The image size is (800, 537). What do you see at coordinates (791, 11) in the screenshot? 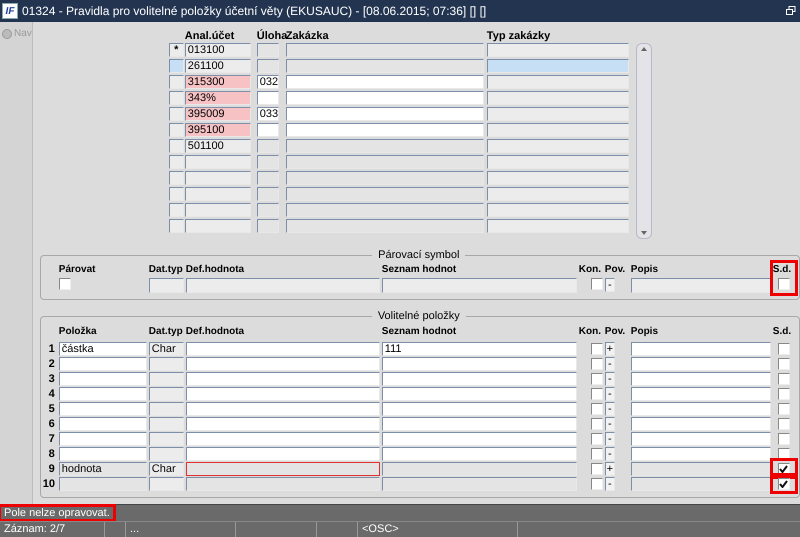
I see `restore-icon` at bounding box center [791, 11].